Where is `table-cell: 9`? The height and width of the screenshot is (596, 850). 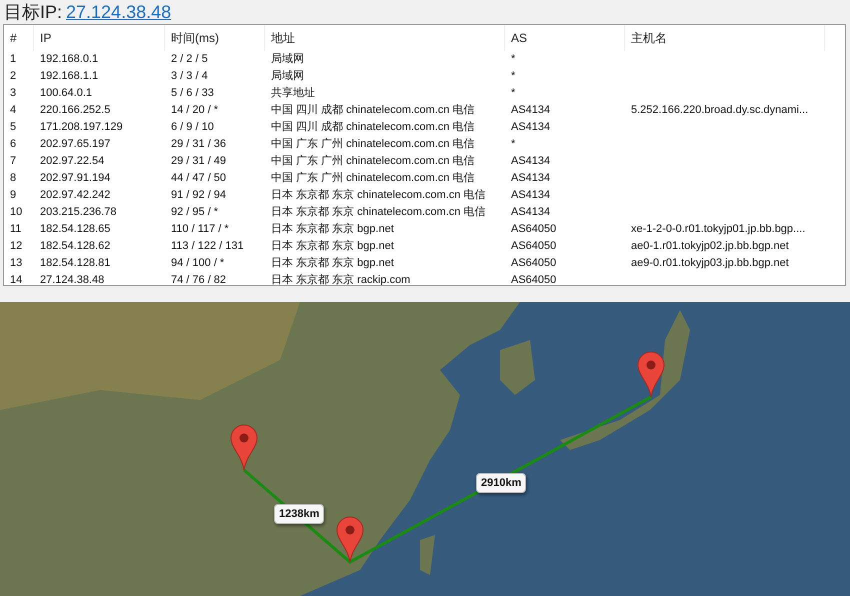
table-cell: 9 is located at coordinates (13, 195).